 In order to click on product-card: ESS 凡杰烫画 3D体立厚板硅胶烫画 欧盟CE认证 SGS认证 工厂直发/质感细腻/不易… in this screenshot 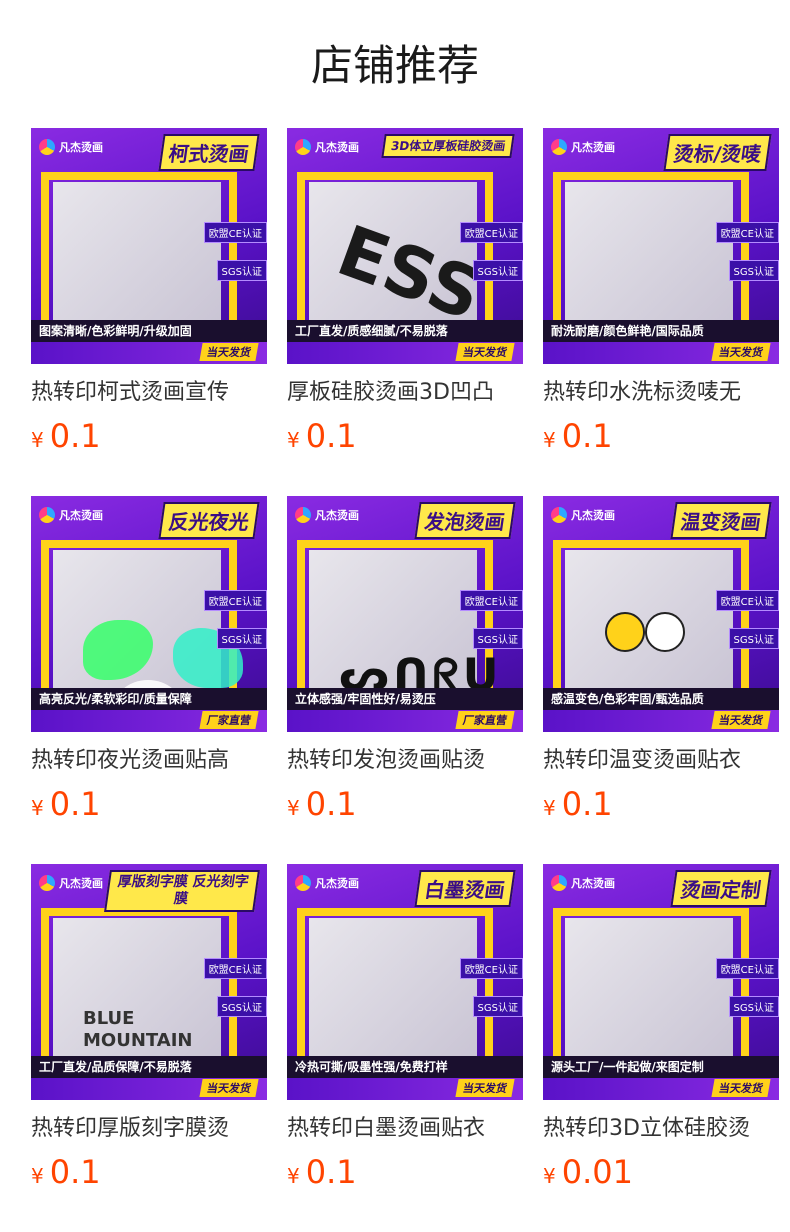, I will do `click(405, 295)`.